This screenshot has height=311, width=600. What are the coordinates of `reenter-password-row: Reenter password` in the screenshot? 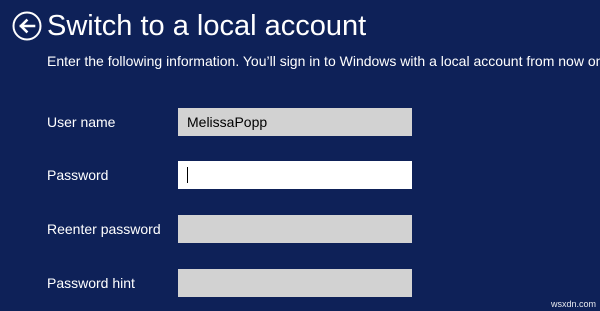 It's located at (300, 229).